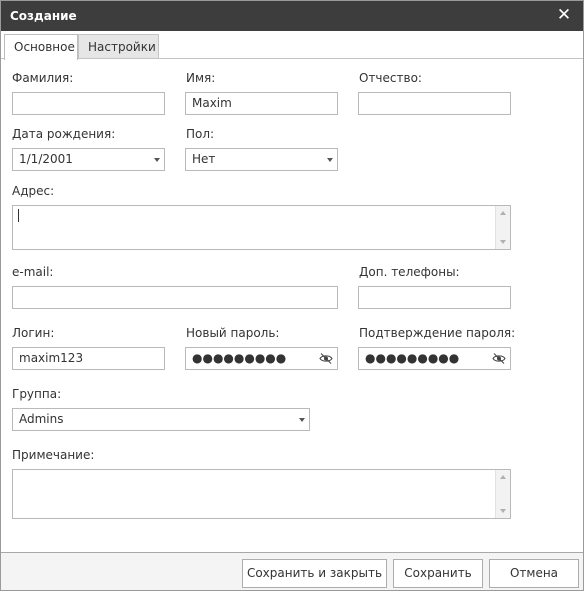 The image size is (584, 591). What do you see at coordinates (33, 333) in the screenshot?
I see `login-label: Логин:` at bounding box center [33, 333].